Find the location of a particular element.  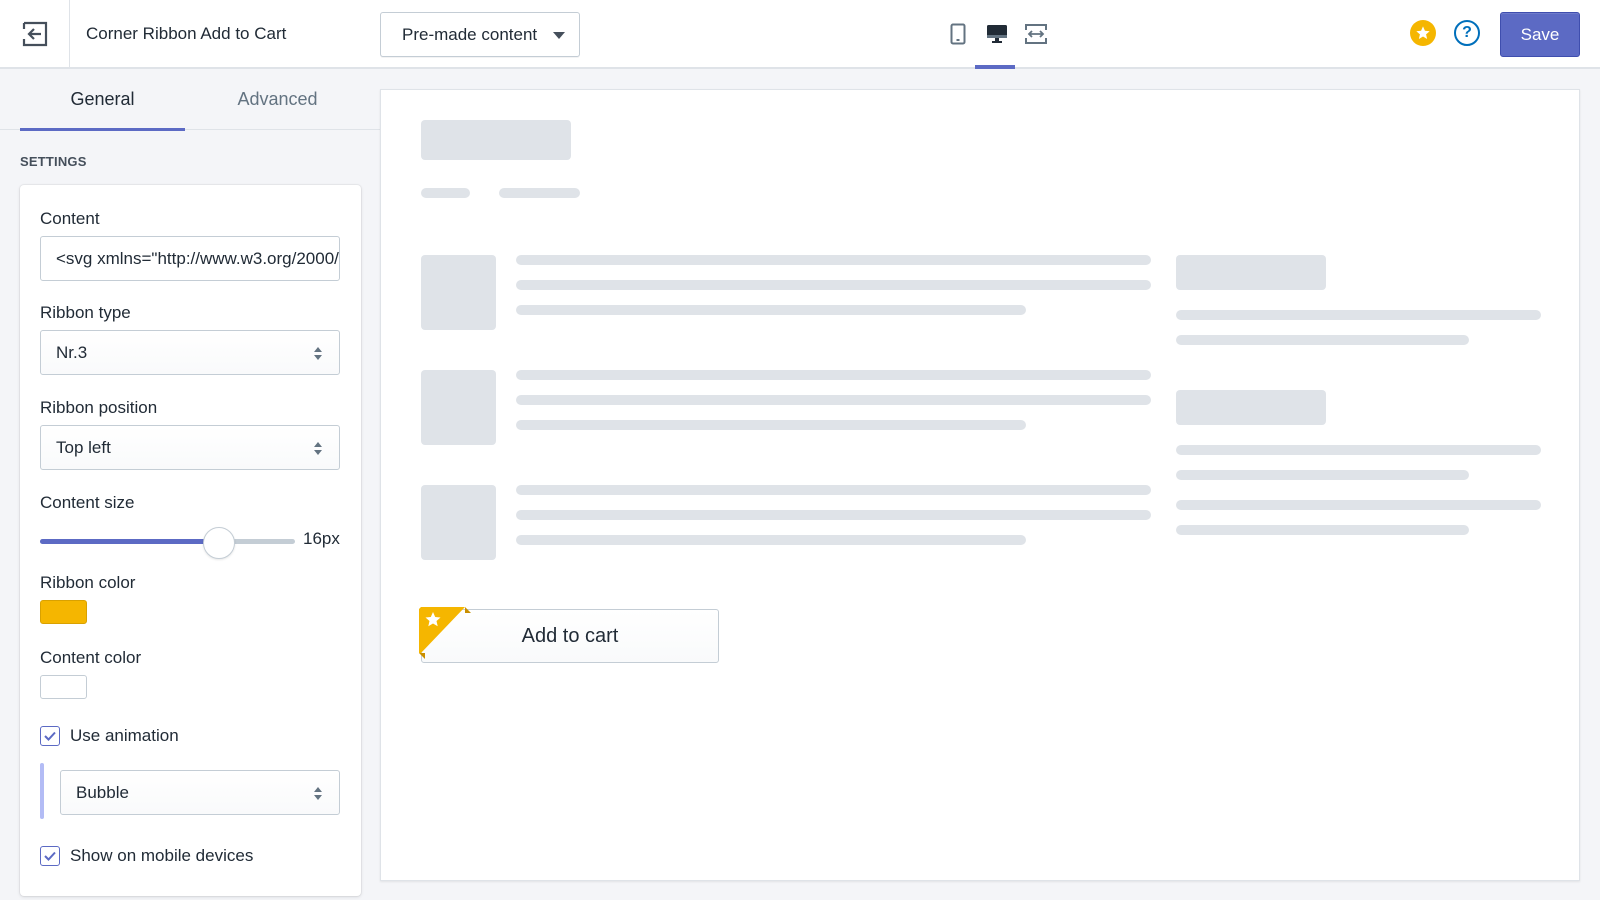

desktop-icon is located at coordinates (997, 34).